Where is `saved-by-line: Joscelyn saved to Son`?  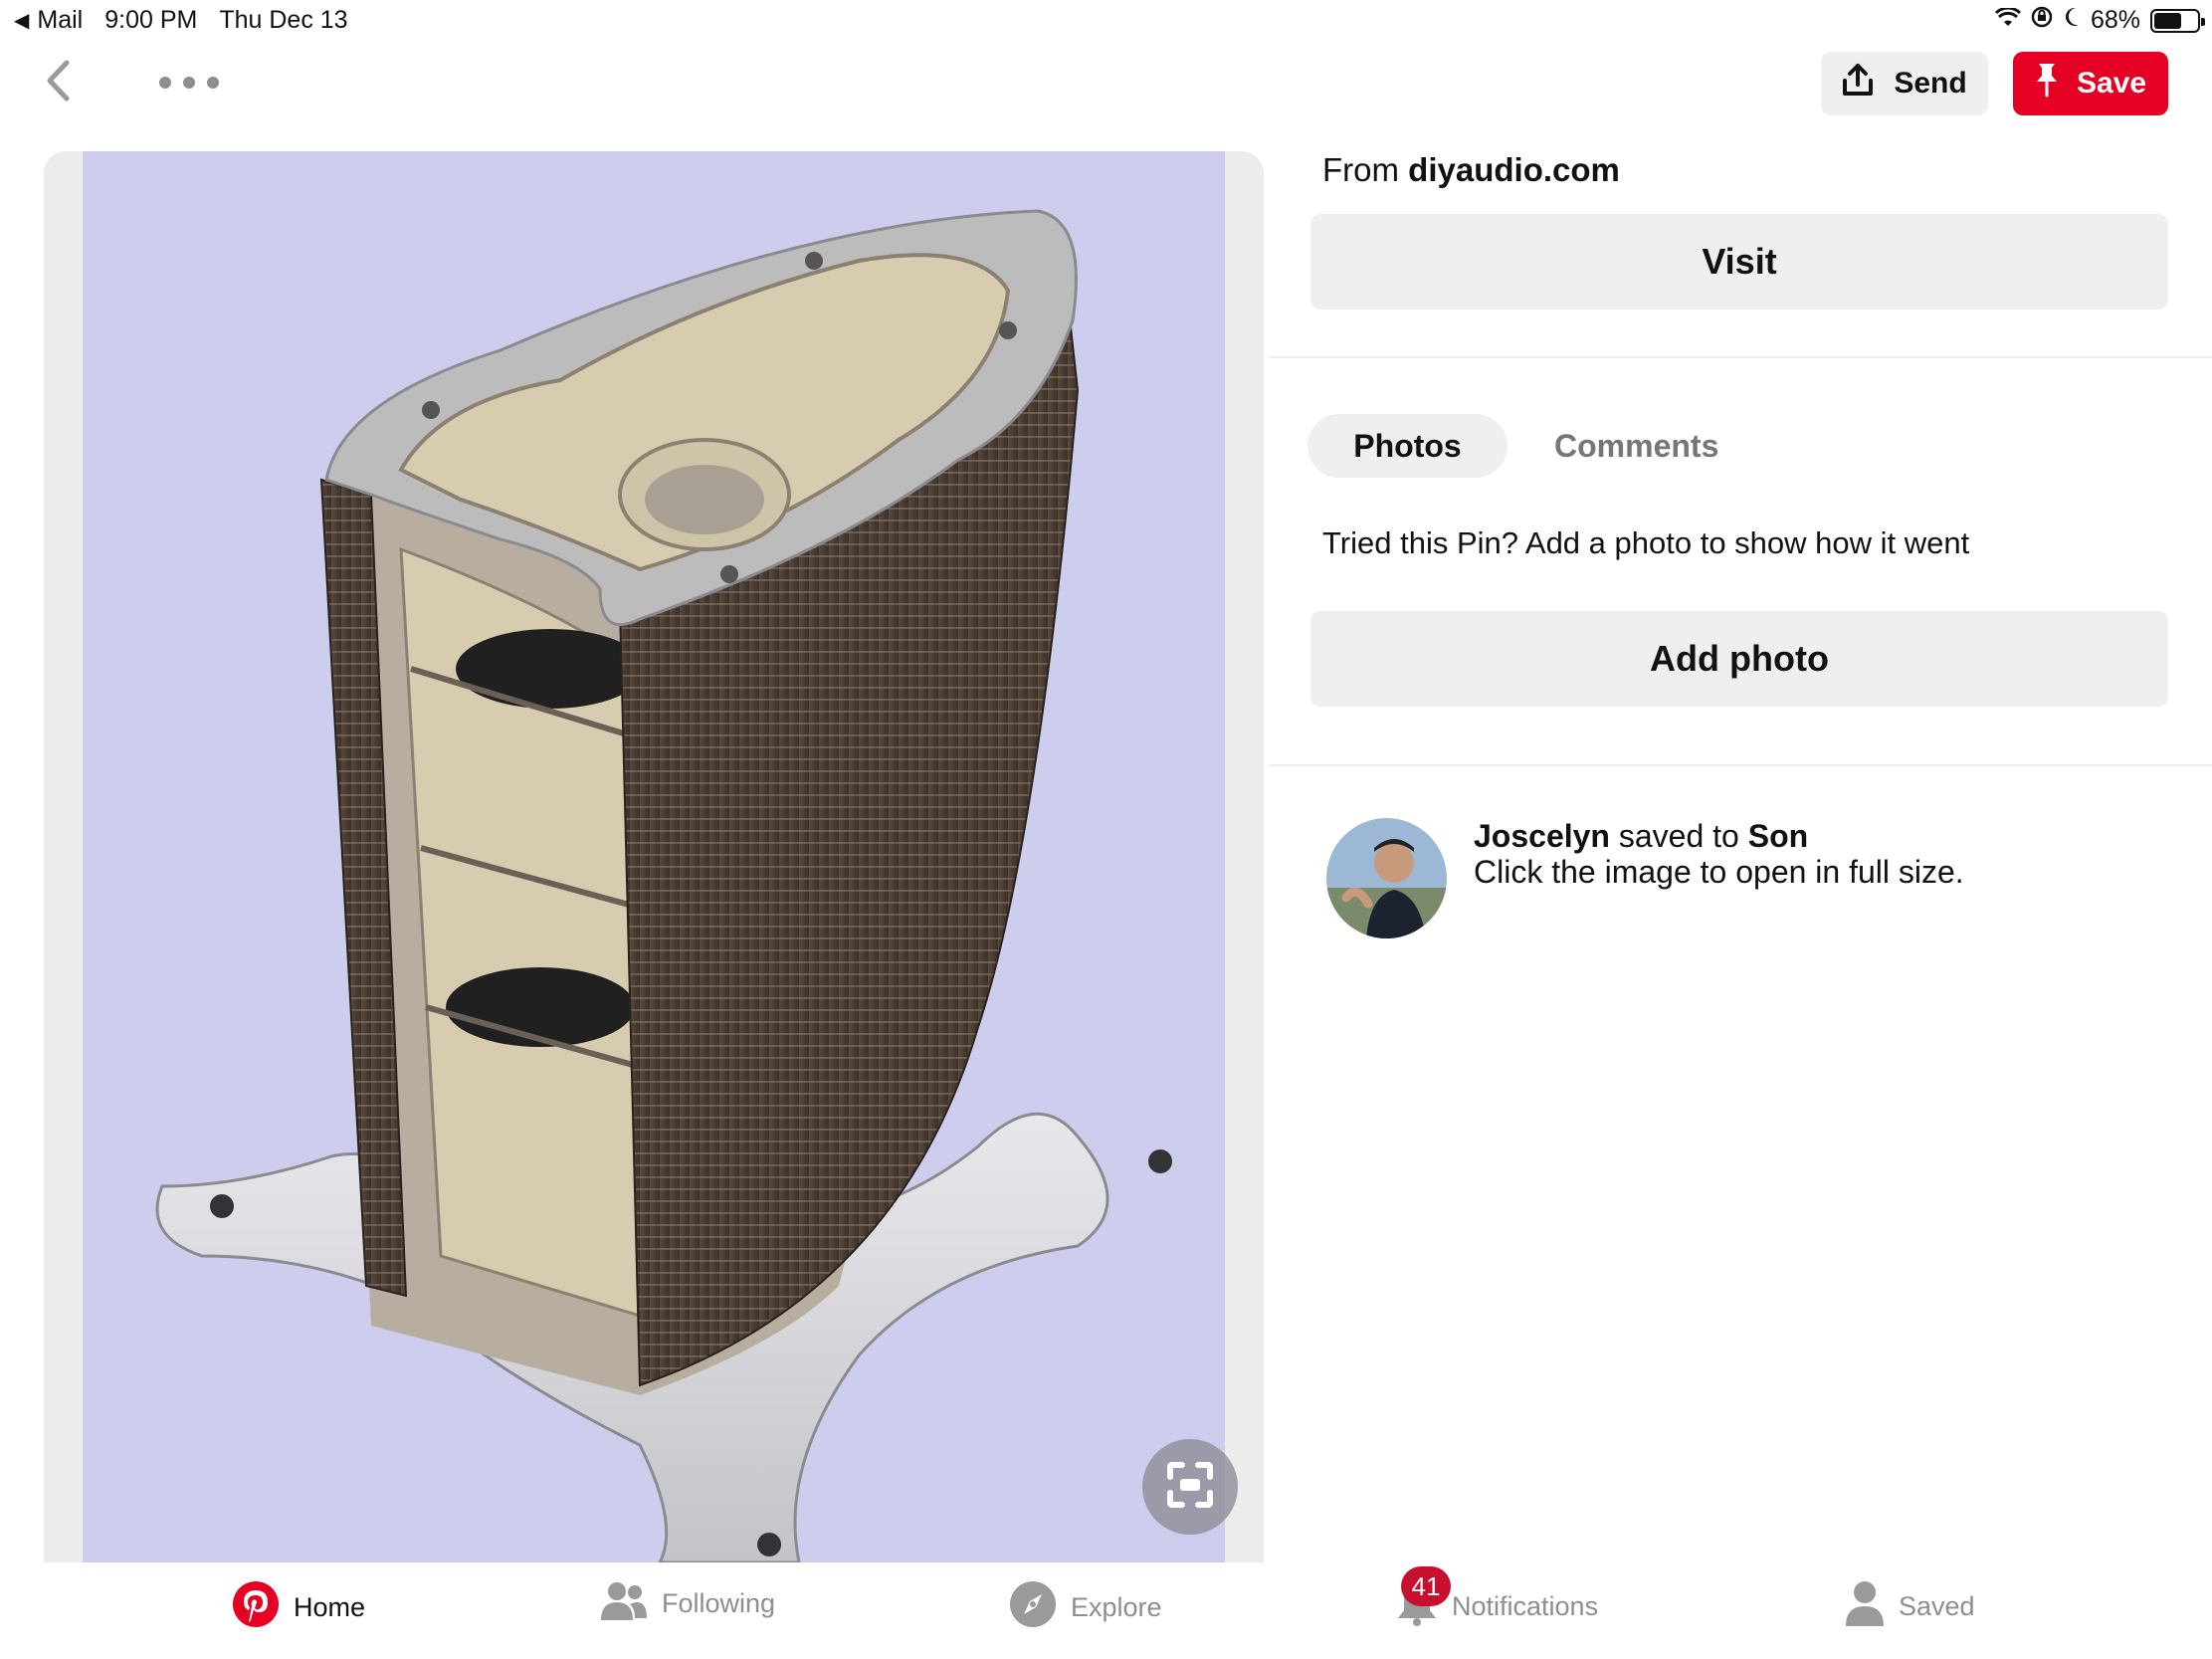 saved-by-line: Joscelyn saved to Son is located at coordinates (1641, 836).